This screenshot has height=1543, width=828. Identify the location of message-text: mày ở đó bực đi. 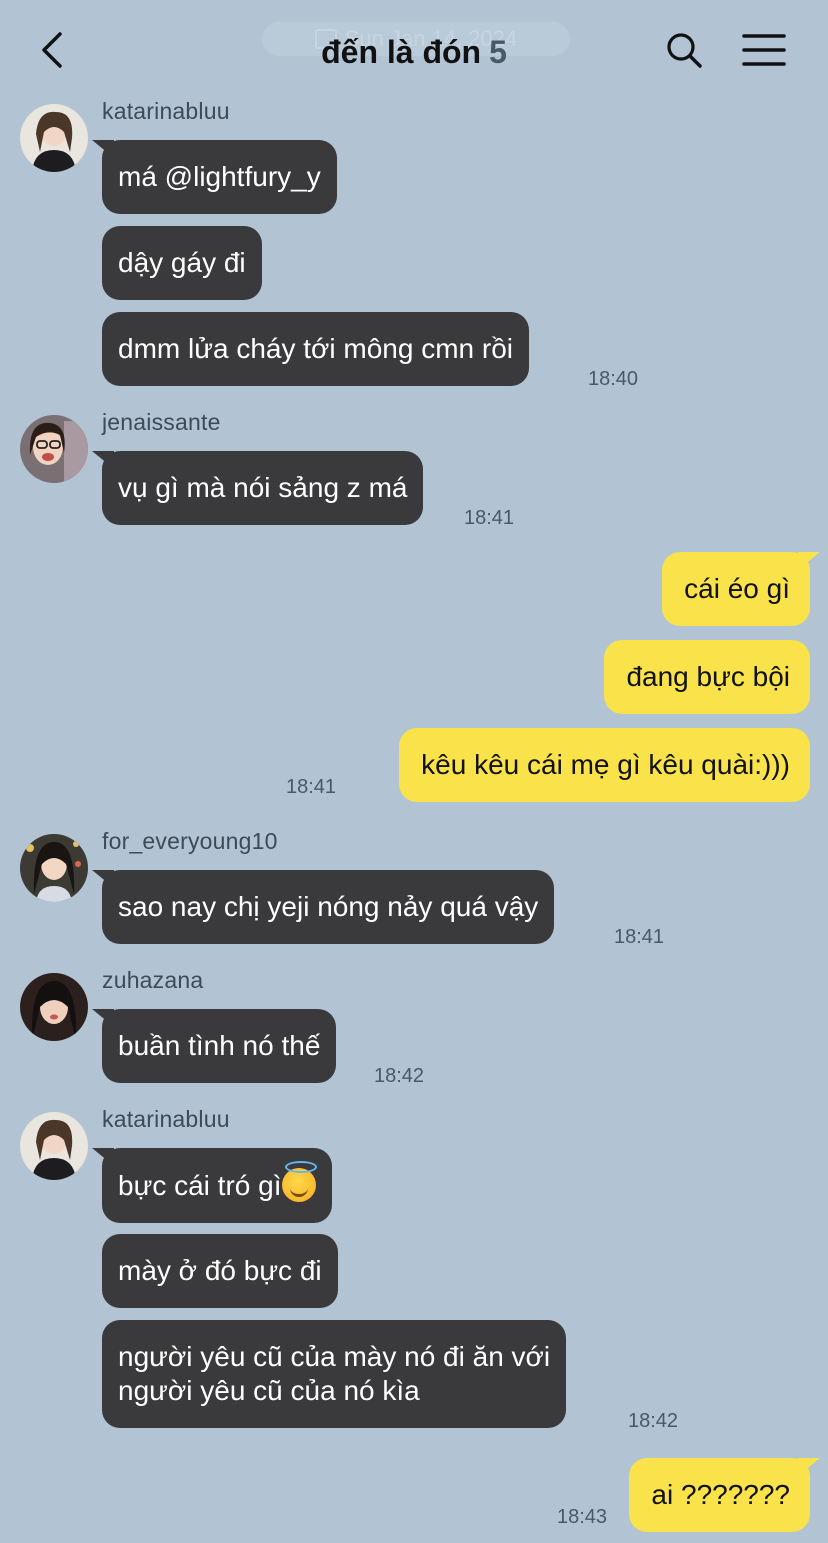
(220, 1270).